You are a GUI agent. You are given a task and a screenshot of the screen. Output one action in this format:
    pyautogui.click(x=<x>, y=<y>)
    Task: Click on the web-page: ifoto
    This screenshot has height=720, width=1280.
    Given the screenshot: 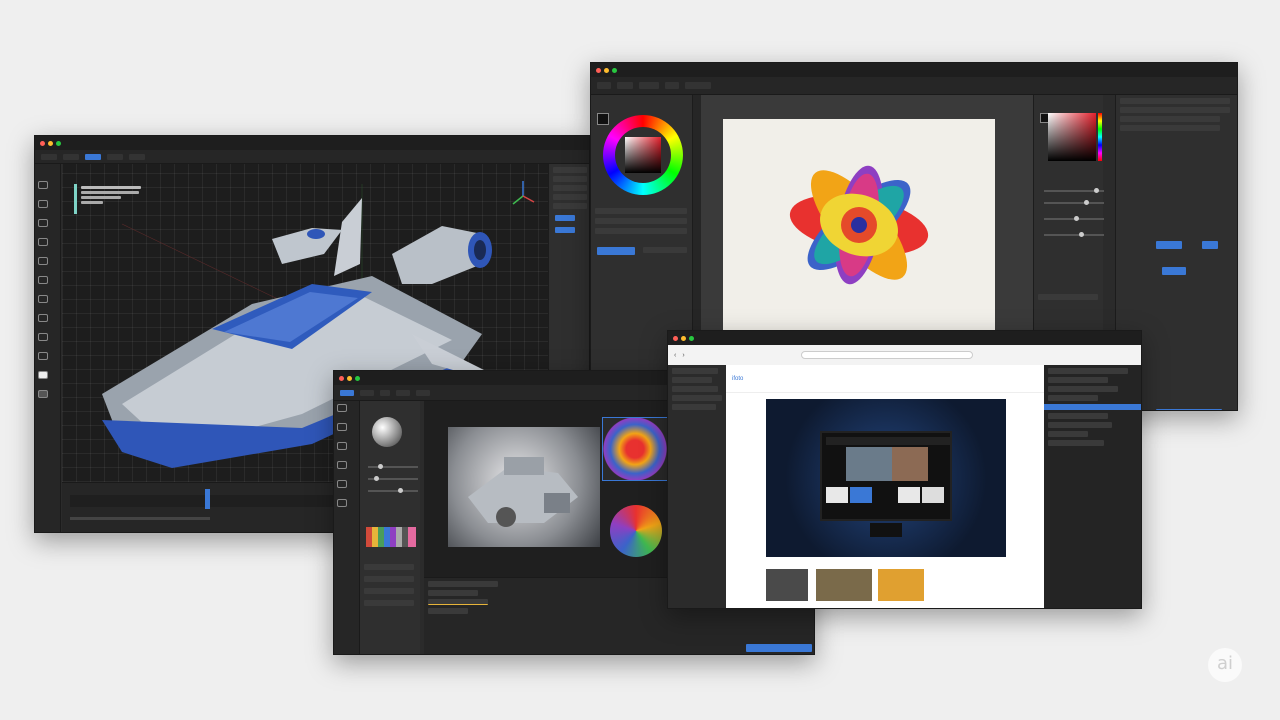 What is the action you would take?
    pyautogui.click(x=885, y=486)
    